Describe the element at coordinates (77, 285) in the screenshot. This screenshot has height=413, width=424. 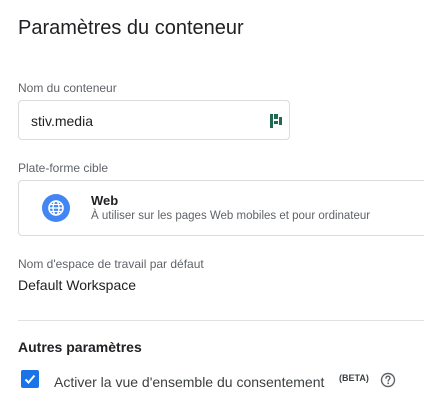
I see `workspace-value: Default Workspace` at that location.